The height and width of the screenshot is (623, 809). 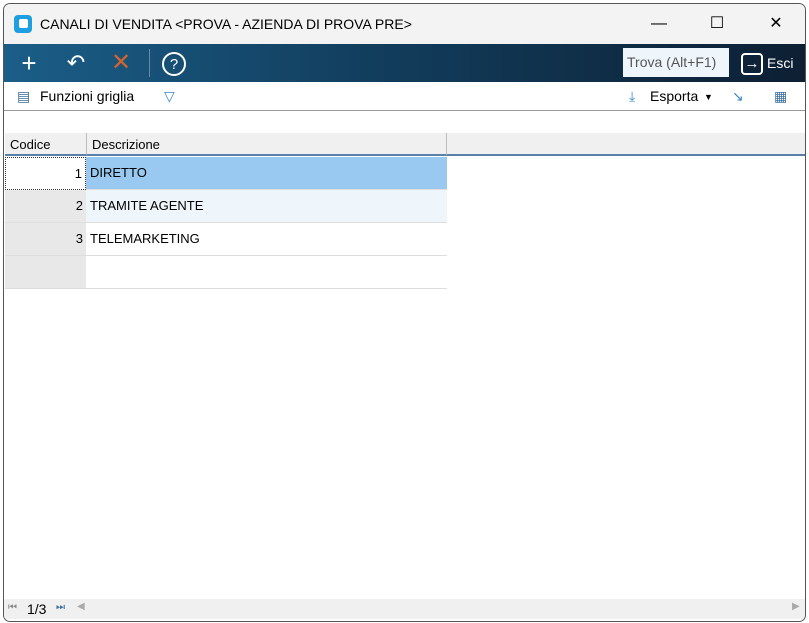 I want to click on help-icon: ?, so click(x=174, y=64).